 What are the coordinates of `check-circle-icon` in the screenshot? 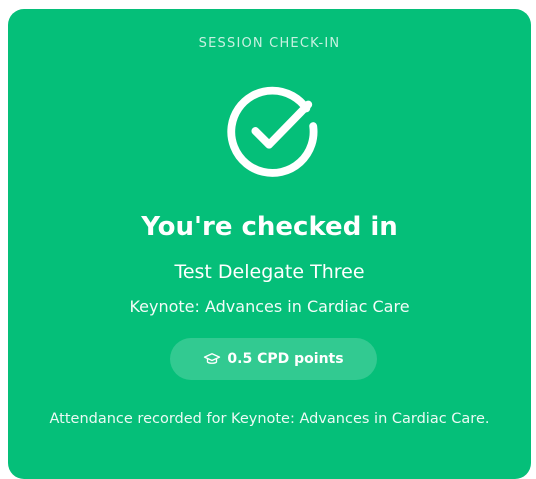 It's located at (272, 131).